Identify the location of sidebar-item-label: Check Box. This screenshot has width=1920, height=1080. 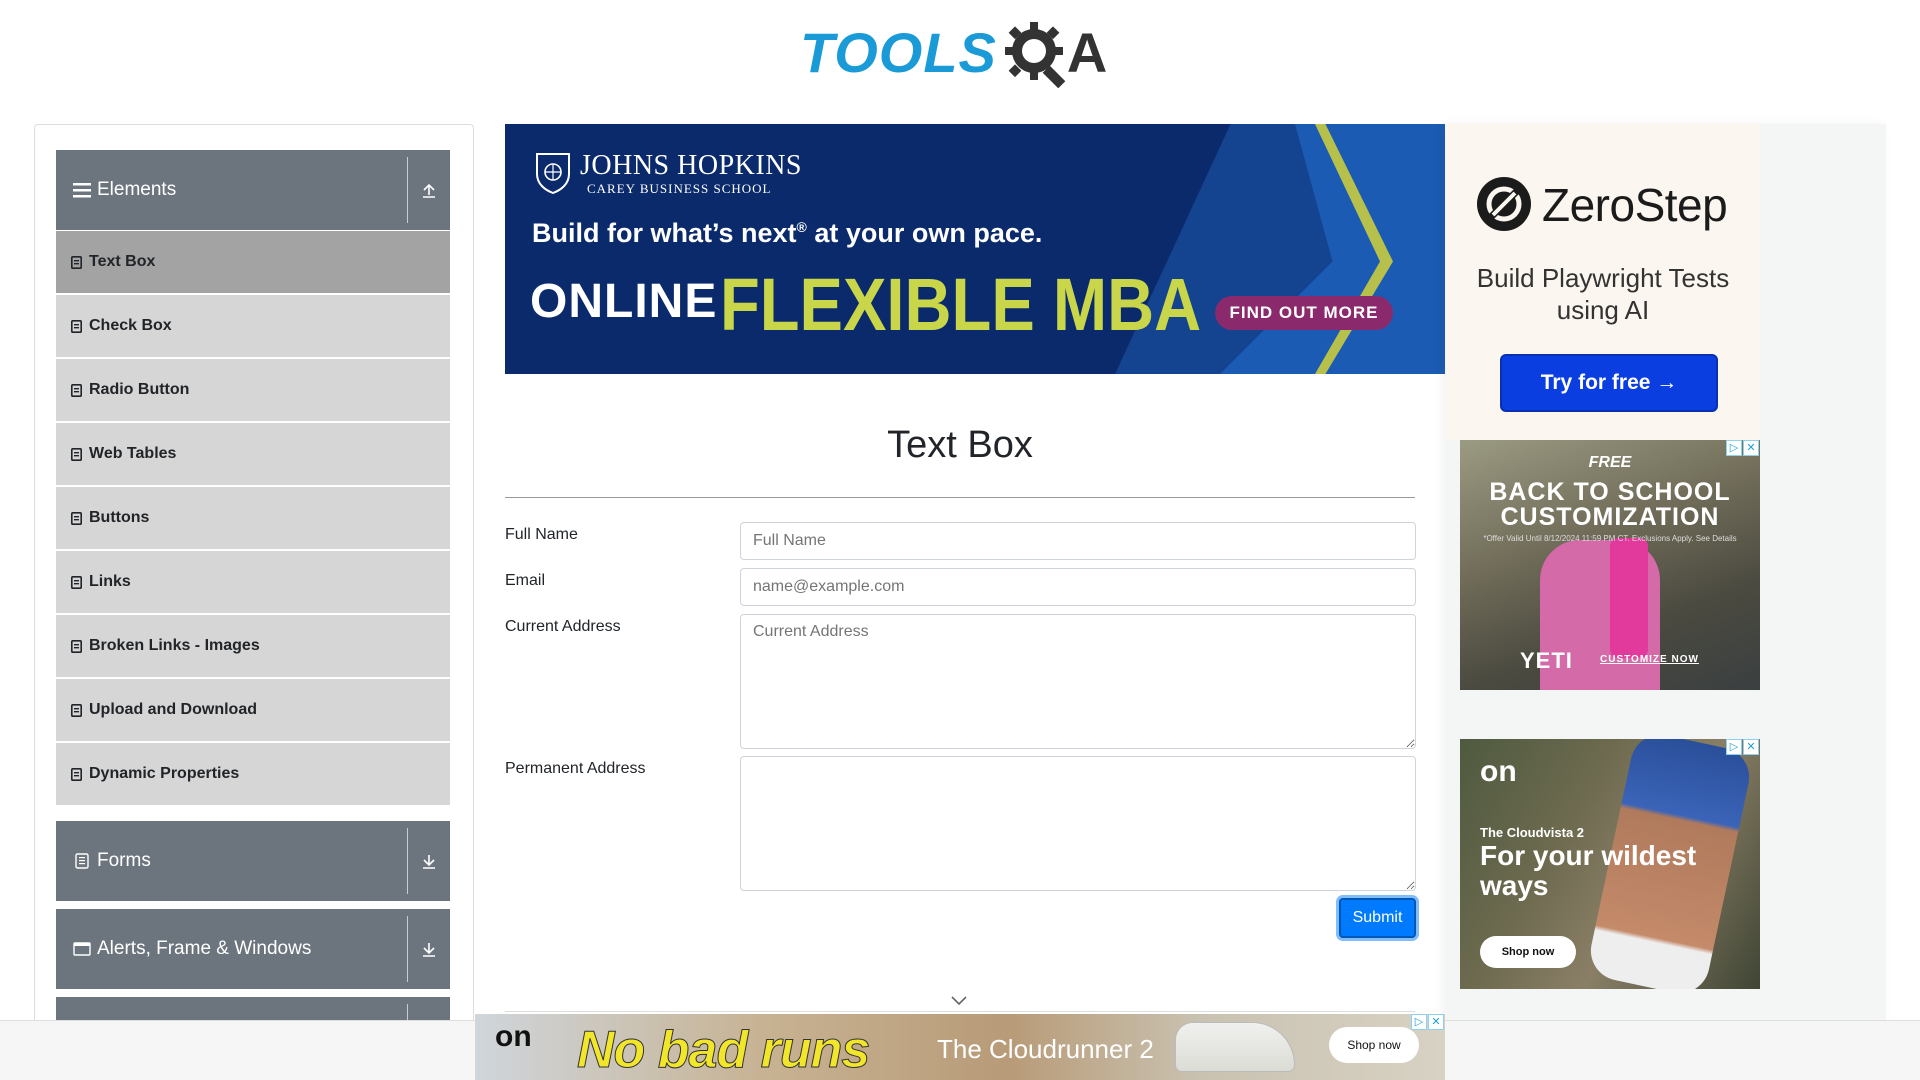
(130, 325).